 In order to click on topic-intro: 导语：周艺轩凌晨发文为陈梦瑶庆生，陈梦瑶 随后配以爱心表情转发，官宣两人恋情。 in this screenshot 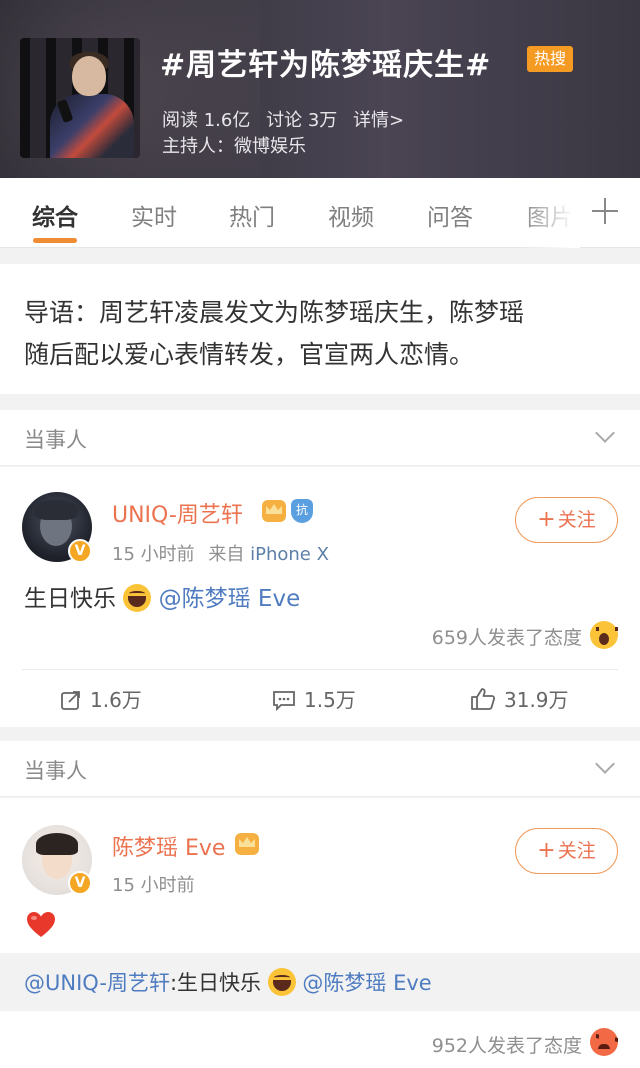, I will do `click(320, 329)`.